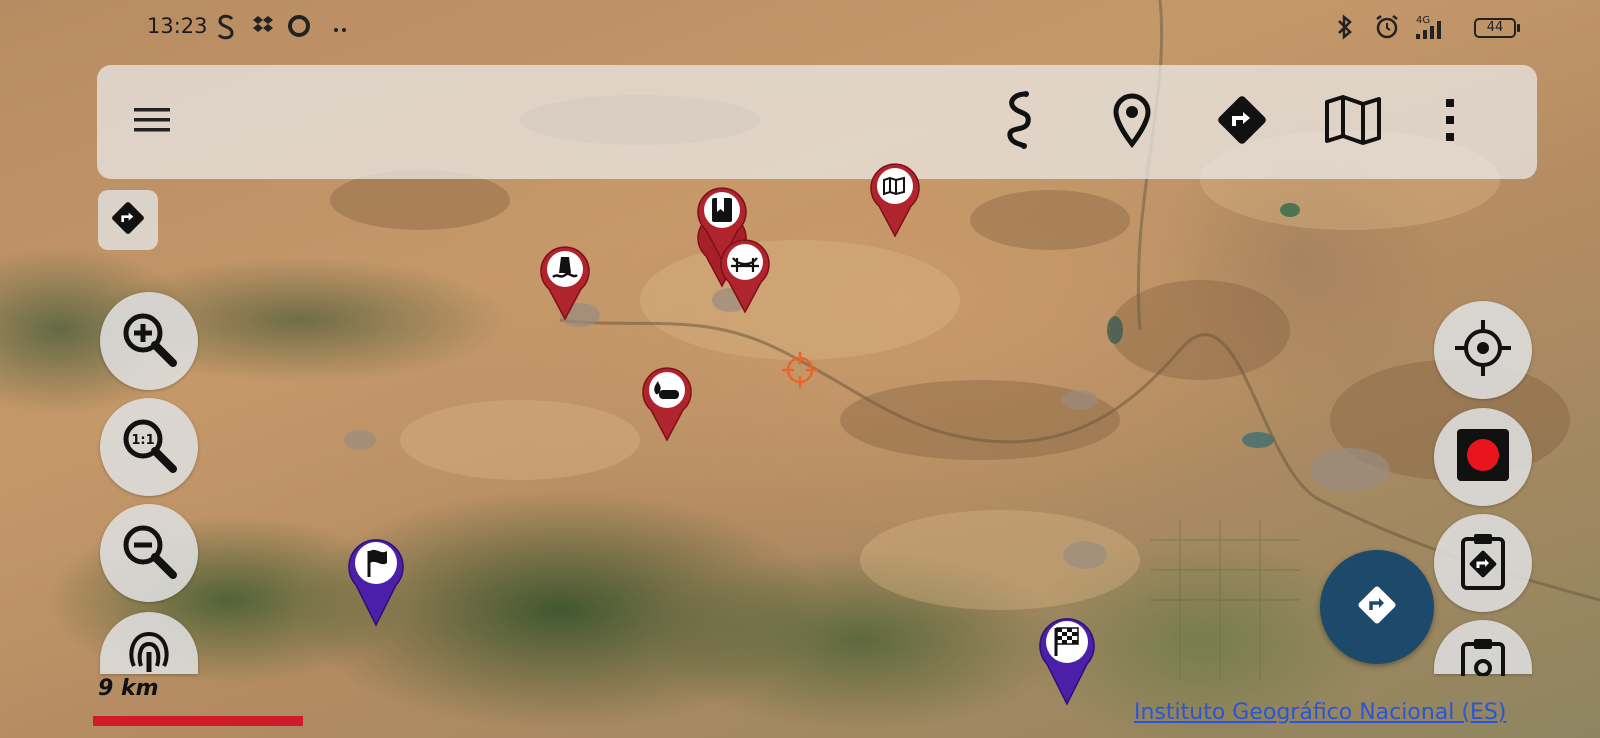  What do you see at coordinates (1345, 29) in the screenshot?
I see `bluetooth-icon` at bounding box center [1345, 29].